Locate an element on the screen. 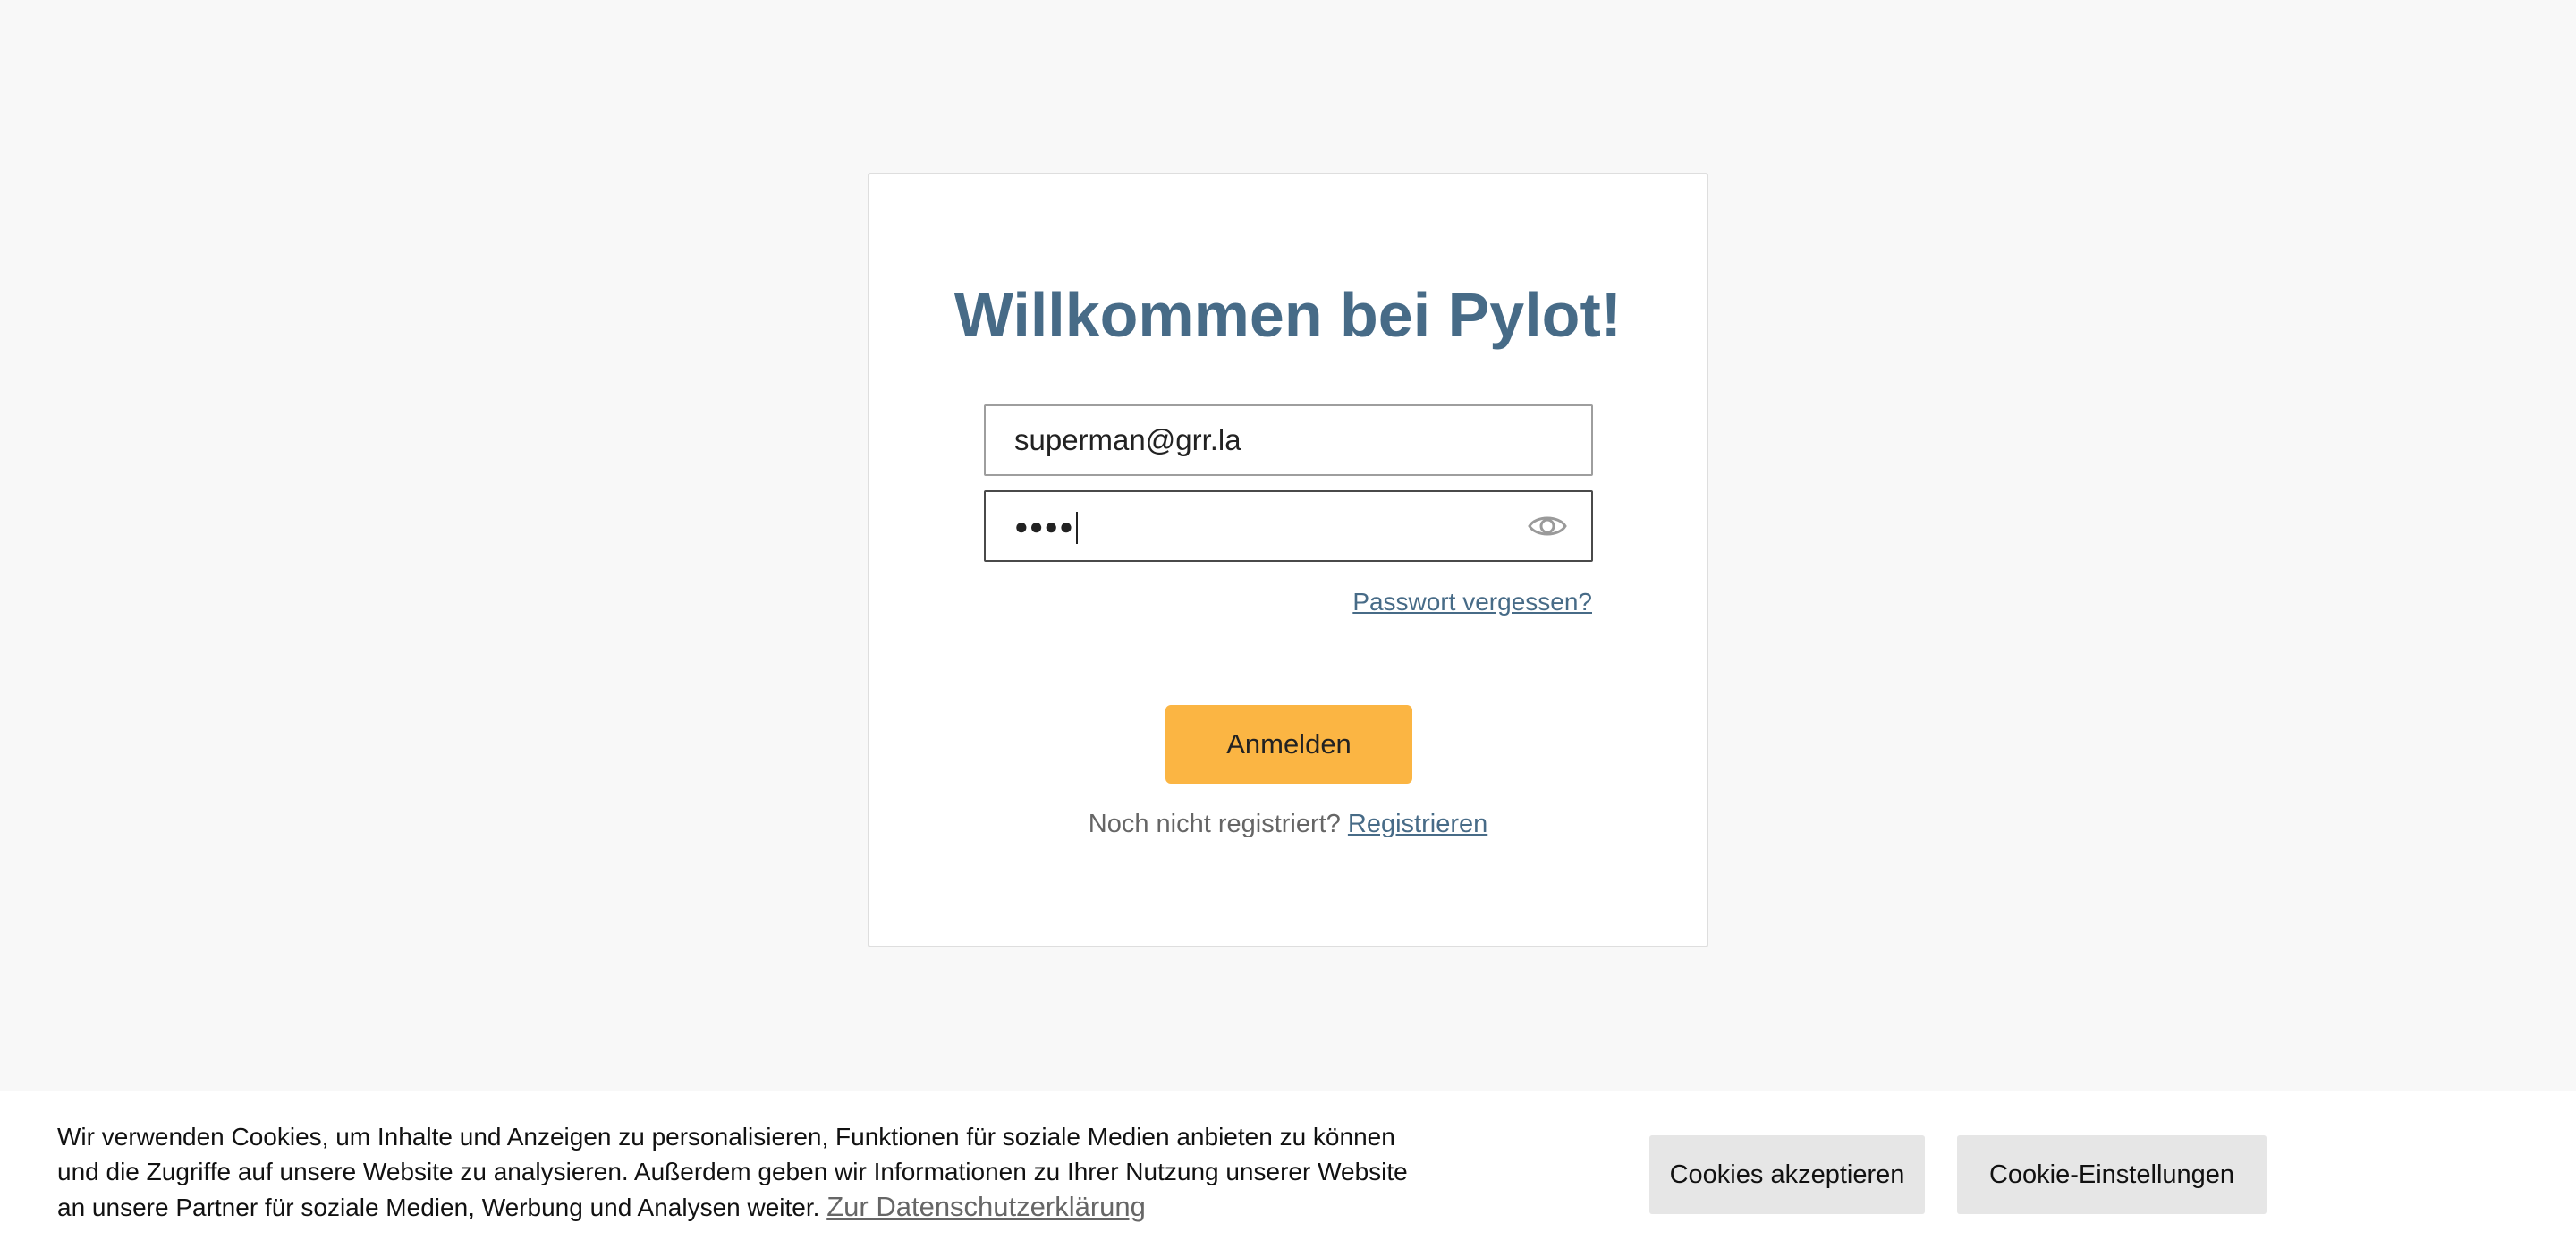  register-prompt-text: Noch nicht registriert? is located at coordinates (1214, 824).